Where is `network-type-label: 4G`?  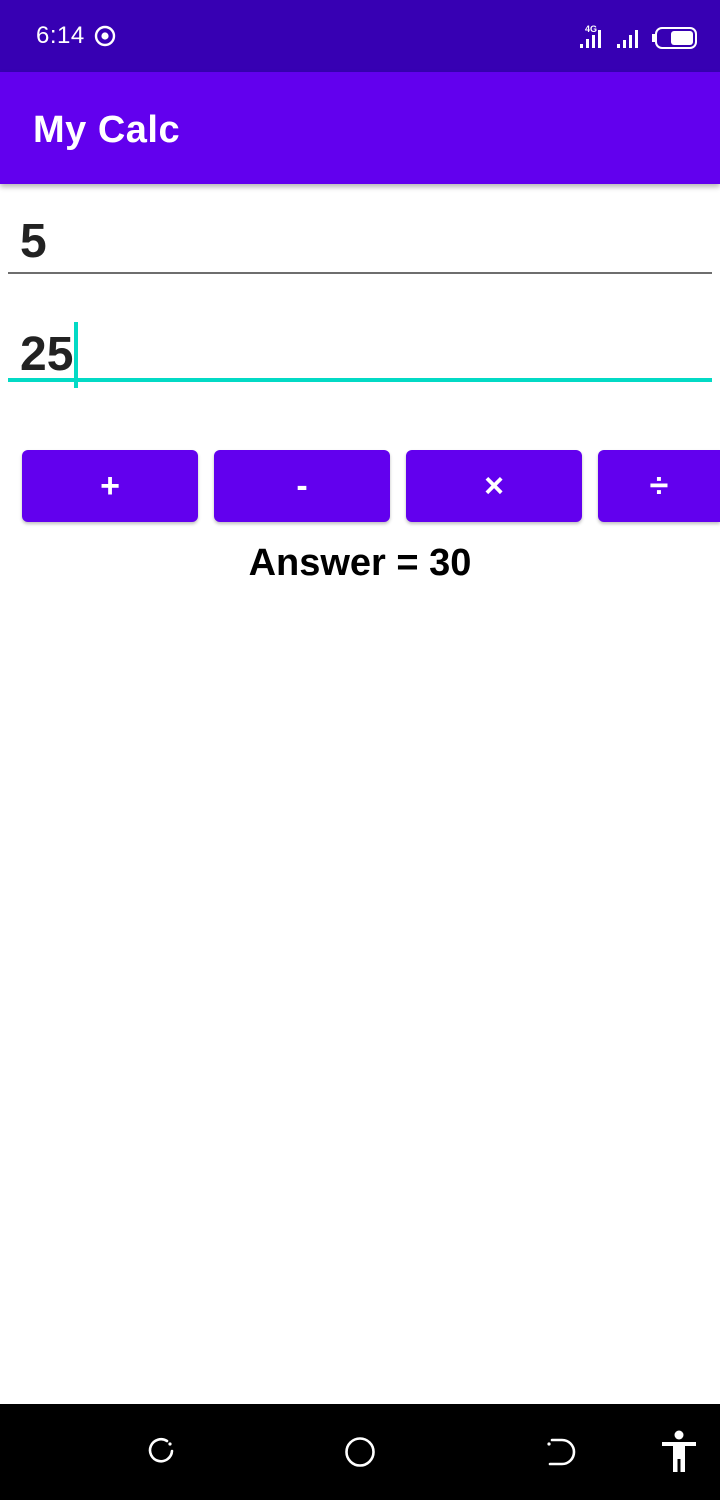
network-type-label: 4G is located at coordinates (591, 29).